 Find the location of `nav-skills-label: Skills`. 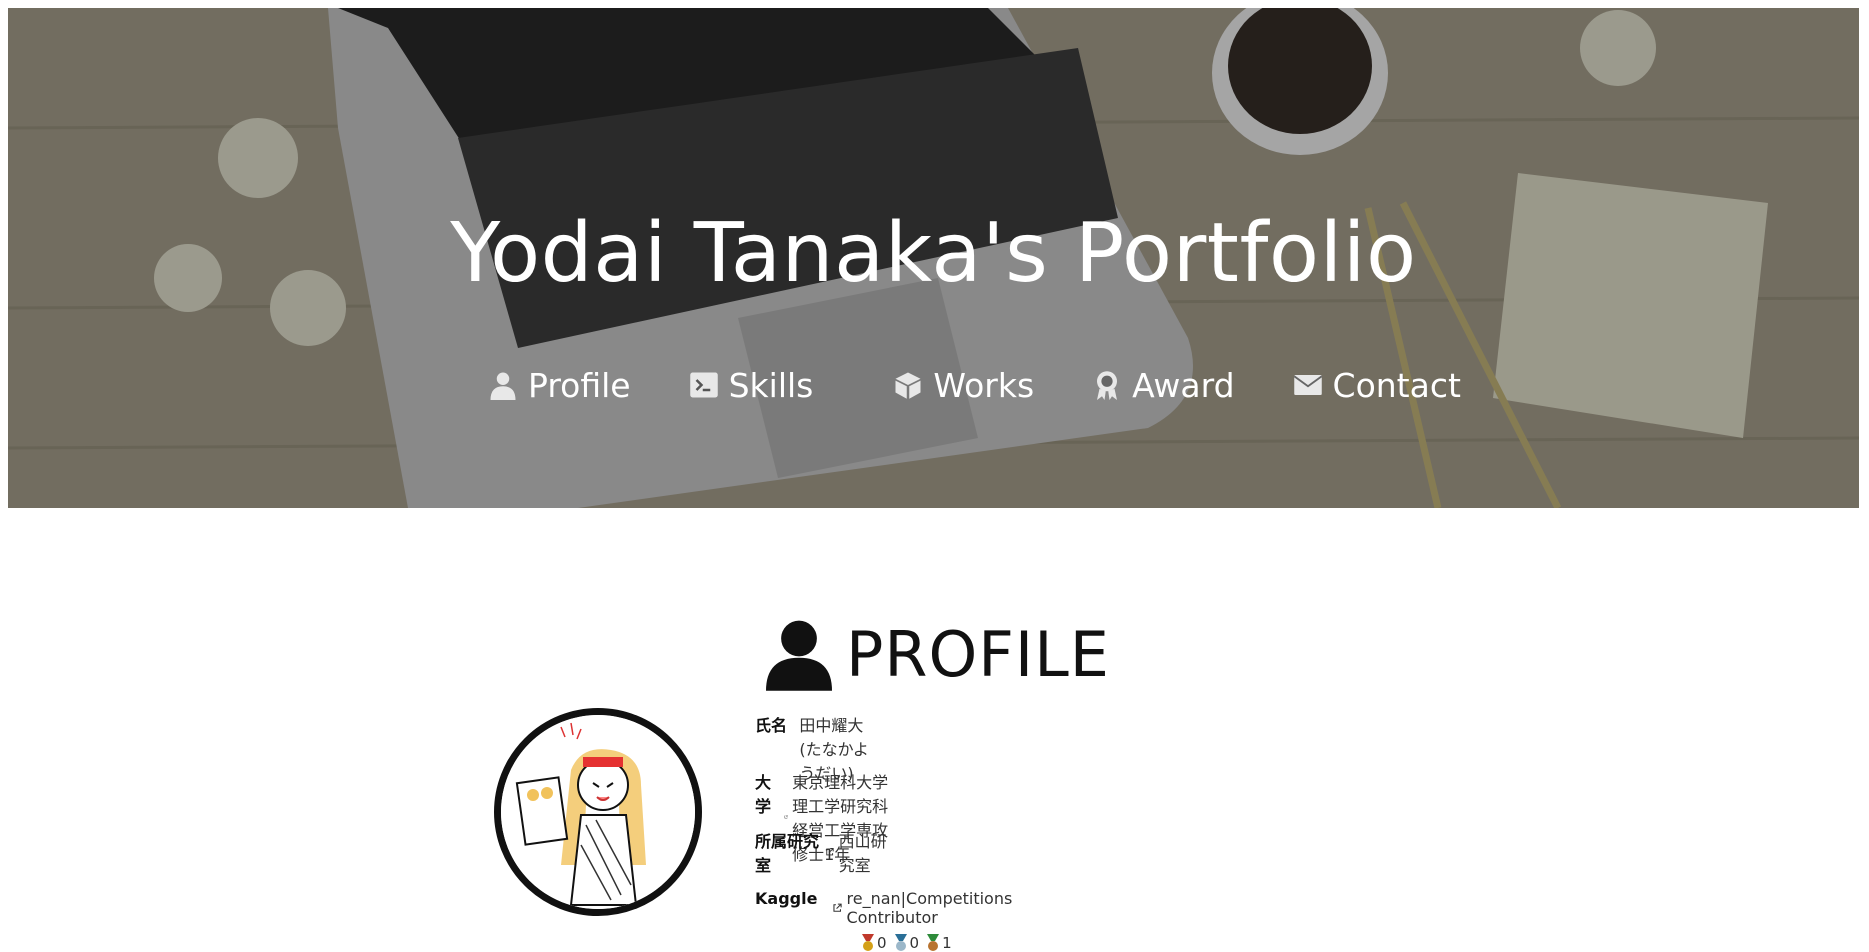

nav-skills-label: Skills is located at coordinates (771, 385).